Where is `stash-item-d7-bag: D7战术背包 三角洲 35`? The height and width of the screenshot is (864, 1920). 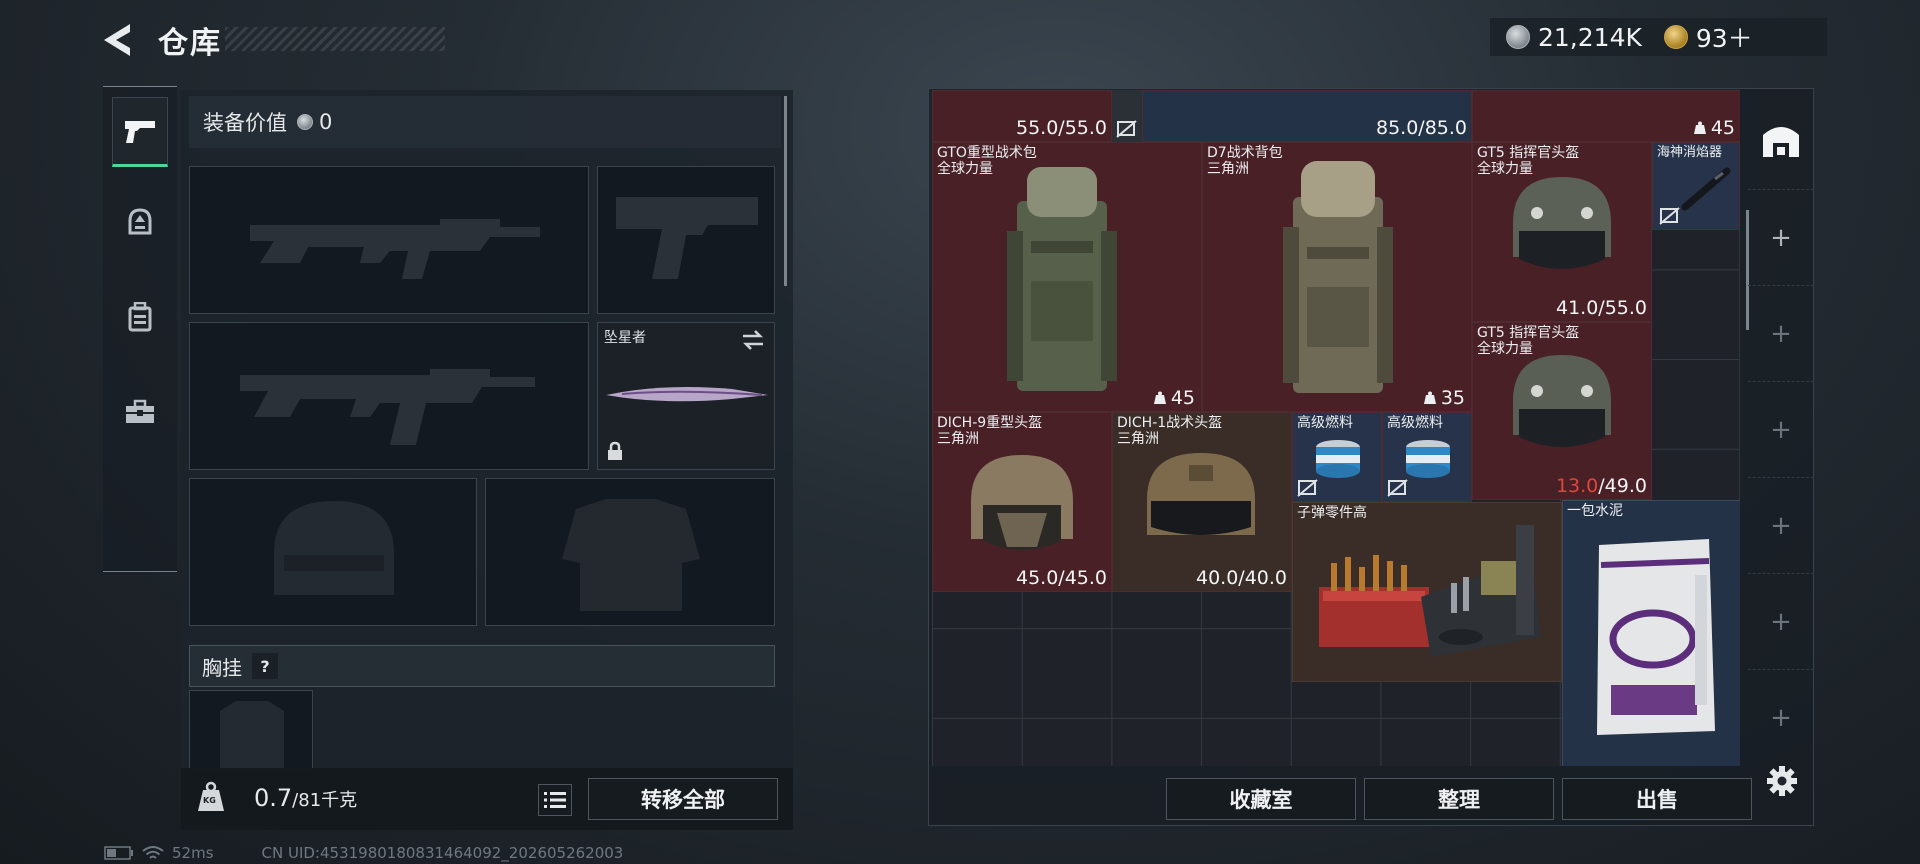 stash-item-d7-bag: D7战术背包 三角洲 35 is located at coordinates (1337, 277).